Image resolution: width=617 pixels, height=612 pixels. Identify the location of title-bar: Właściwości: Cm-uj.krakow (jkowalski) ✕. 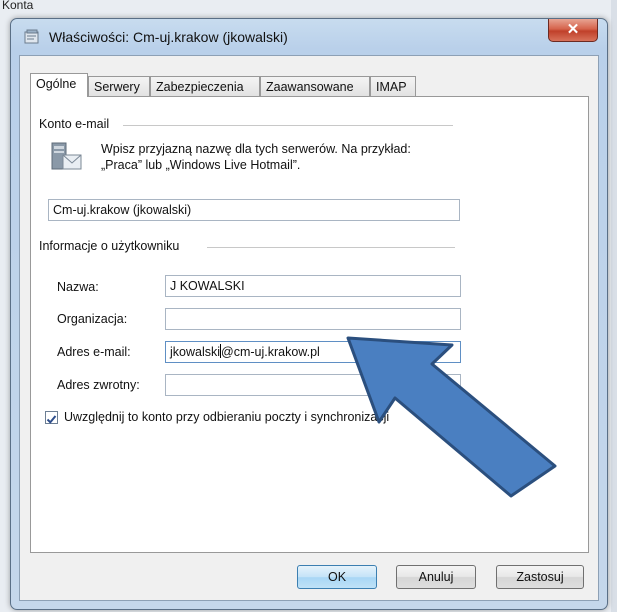
(309, 37).